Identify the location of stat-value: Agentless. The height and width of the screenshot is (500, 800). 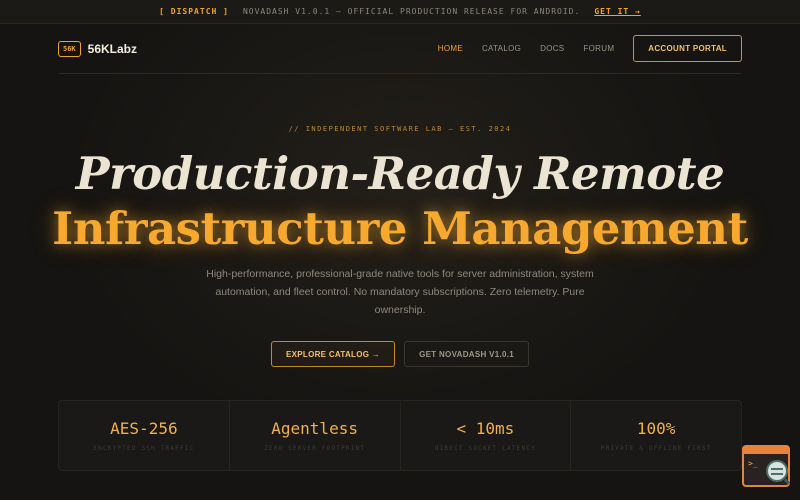
(314, 428).